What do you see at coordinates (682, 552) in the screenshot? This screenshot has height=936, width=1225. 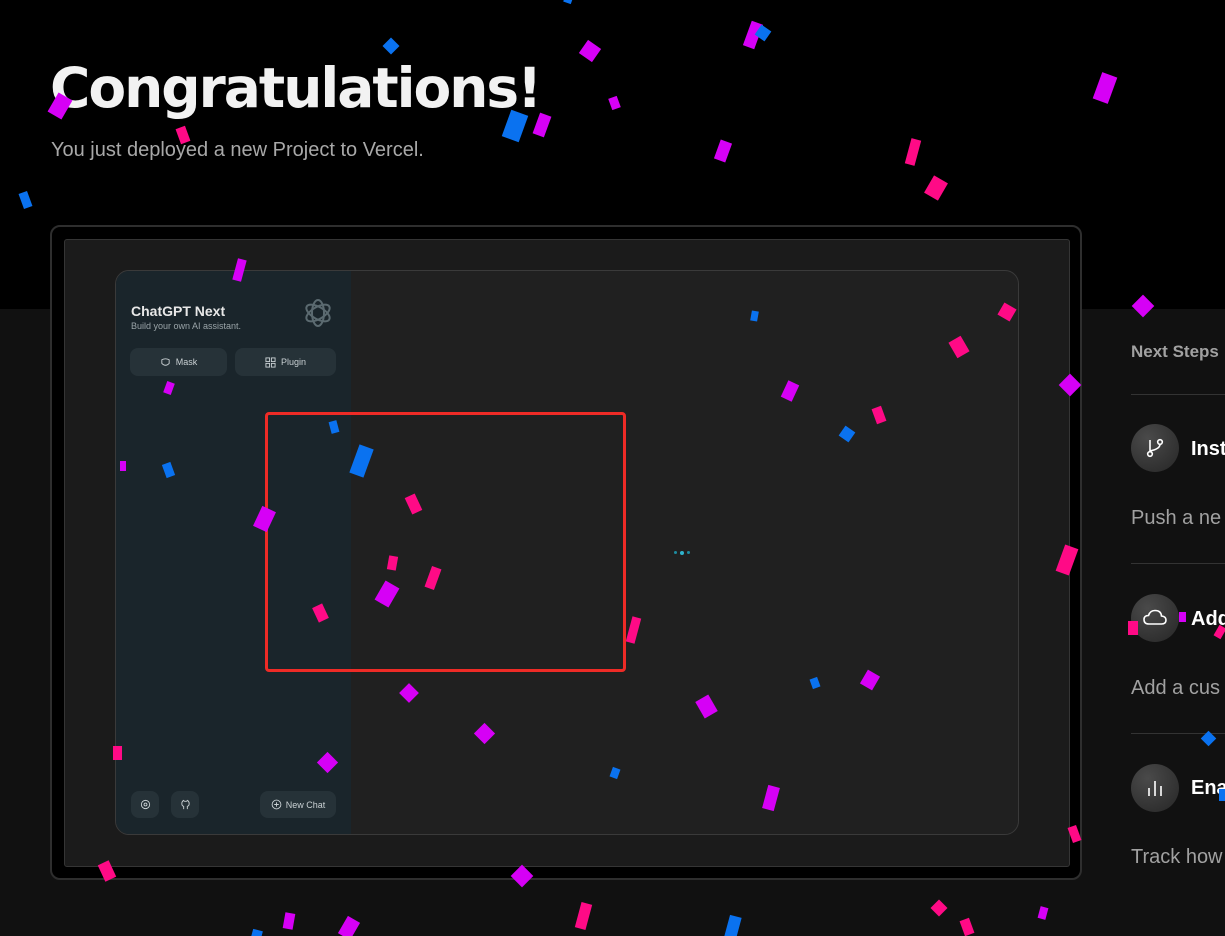 I see `loading-indicator` at bounding box center [682, 552].